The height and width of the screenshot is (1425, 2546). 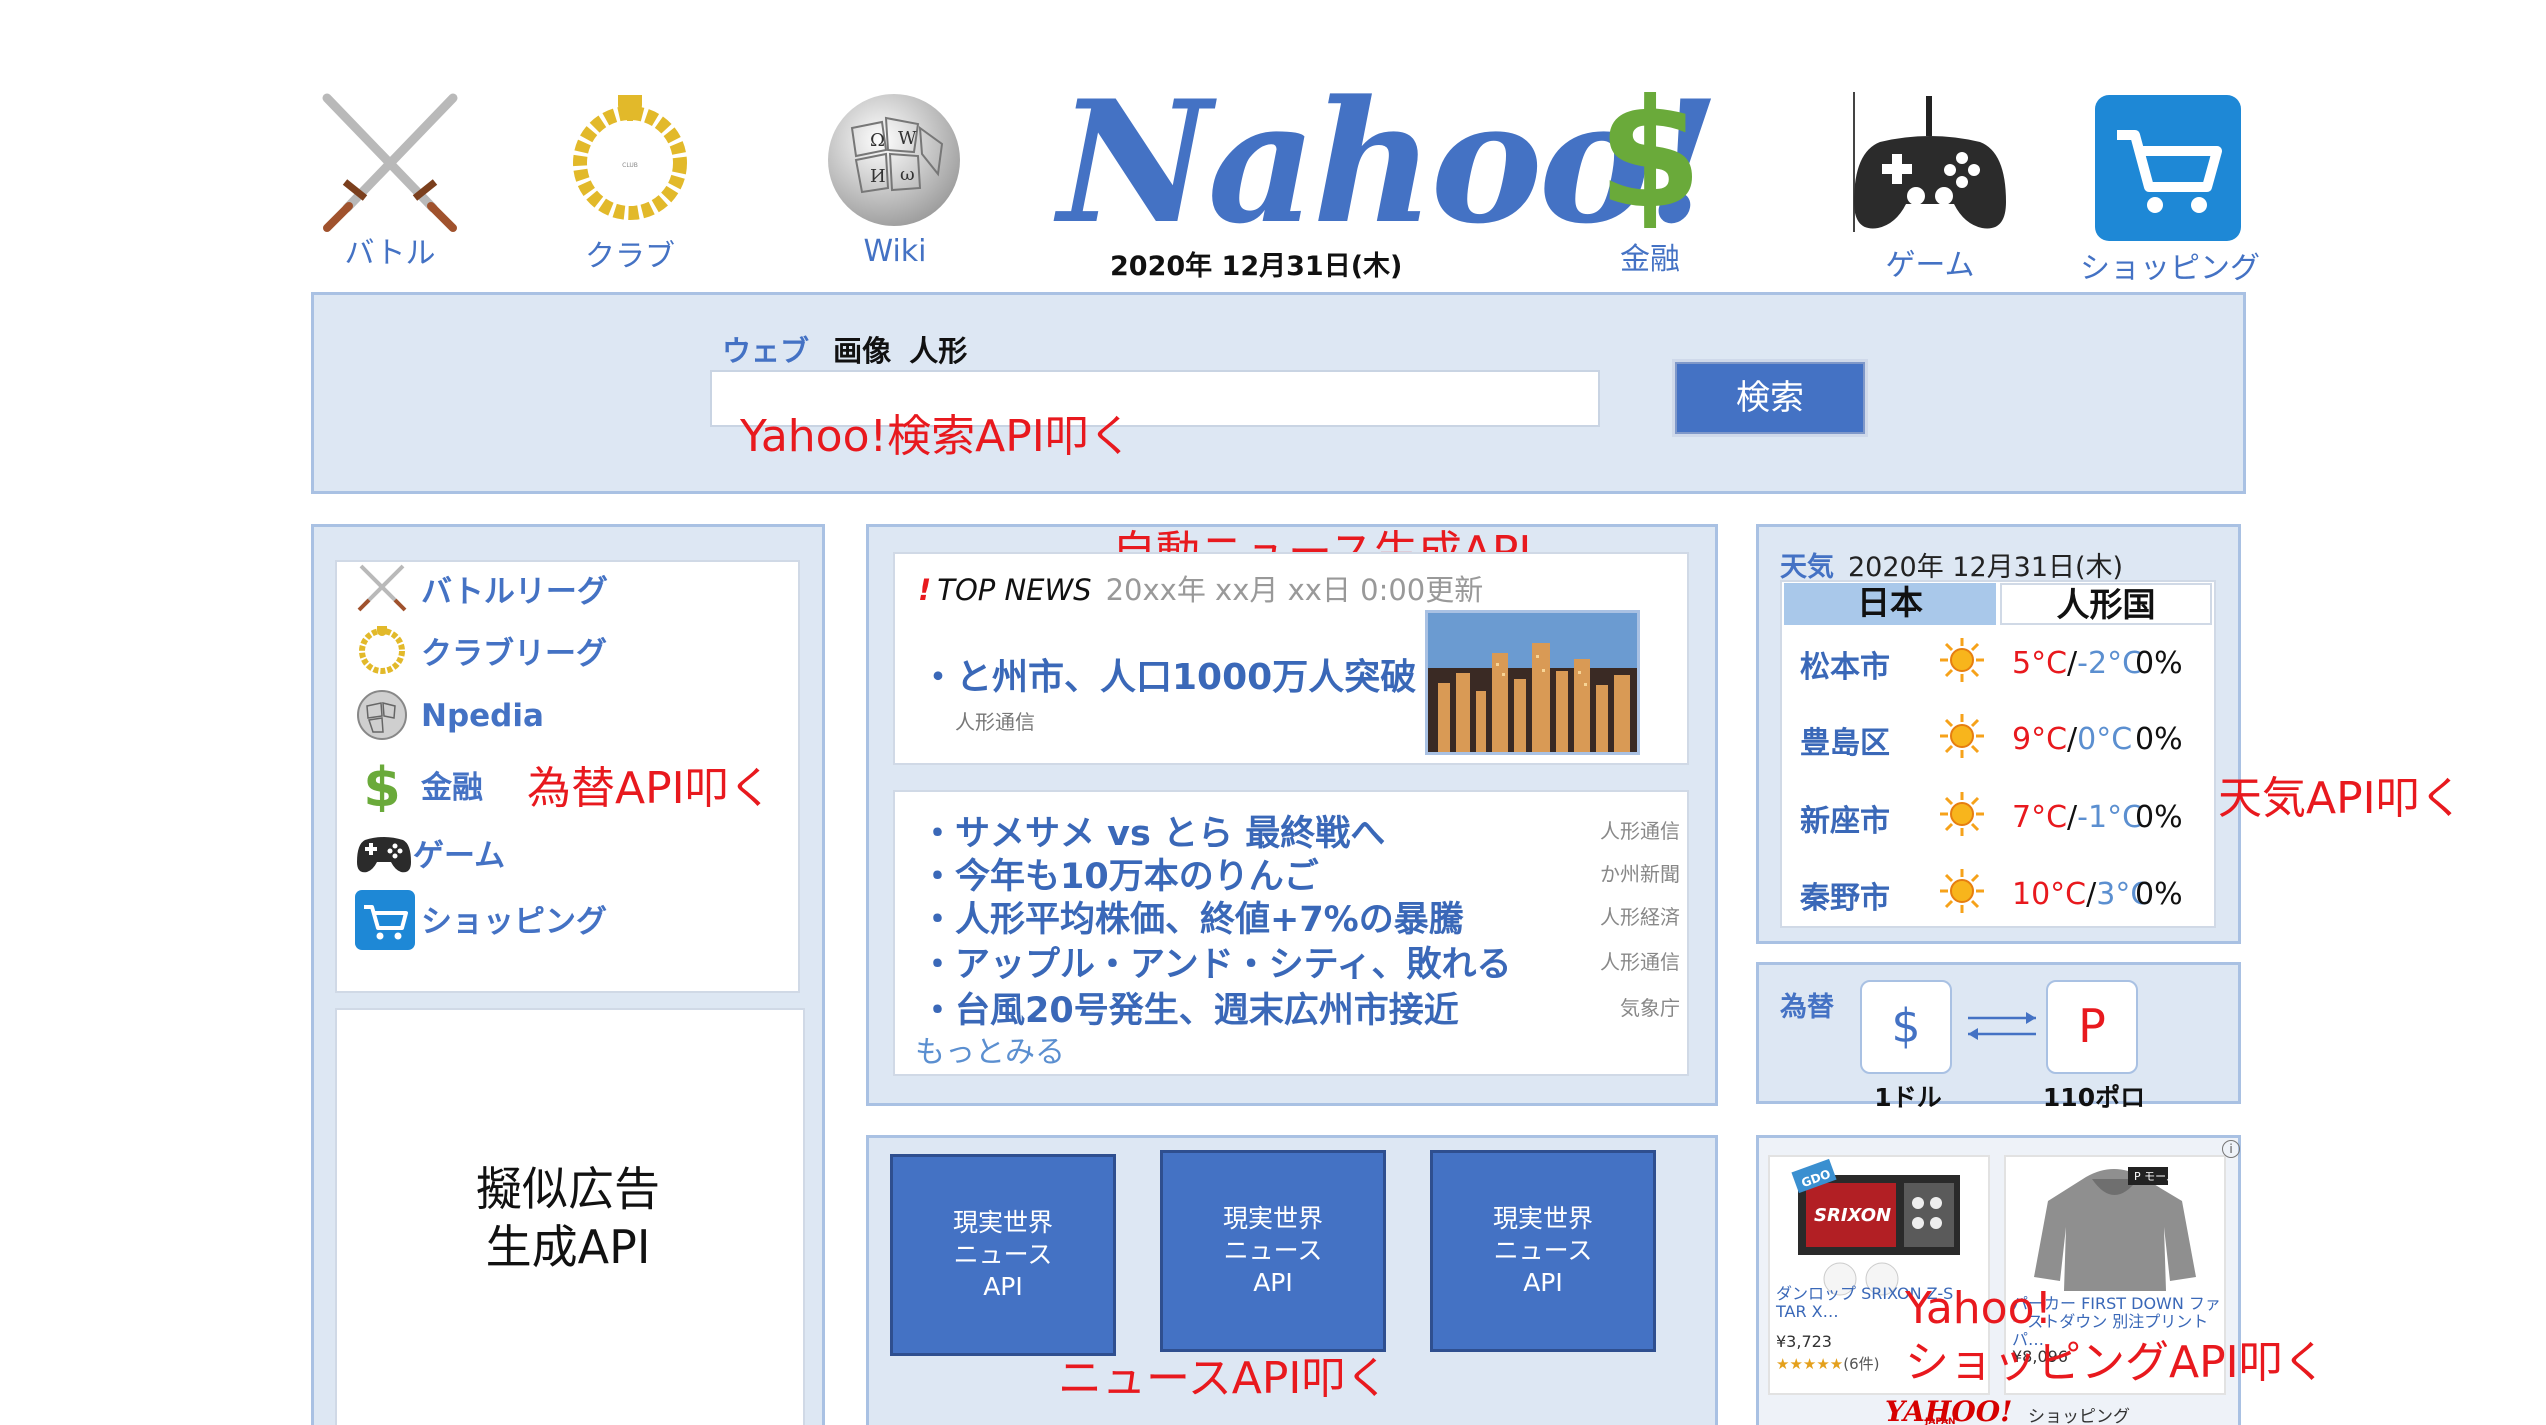 What do you see at coordinates (1770, 398) in the screenshot?
I see `search-button: 検索` at bounding box center [1770, 398].